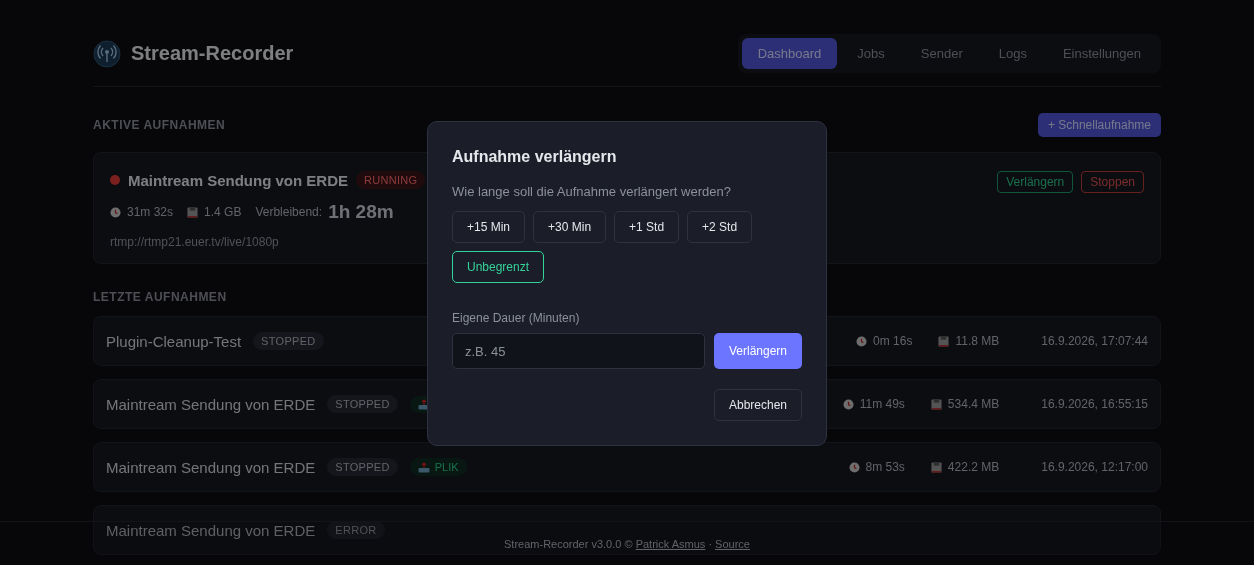  What do you see at coordinates (973, 467) in the screenshot?
I see `size-text: 422.2 MB` at bounding box center [973, 467].